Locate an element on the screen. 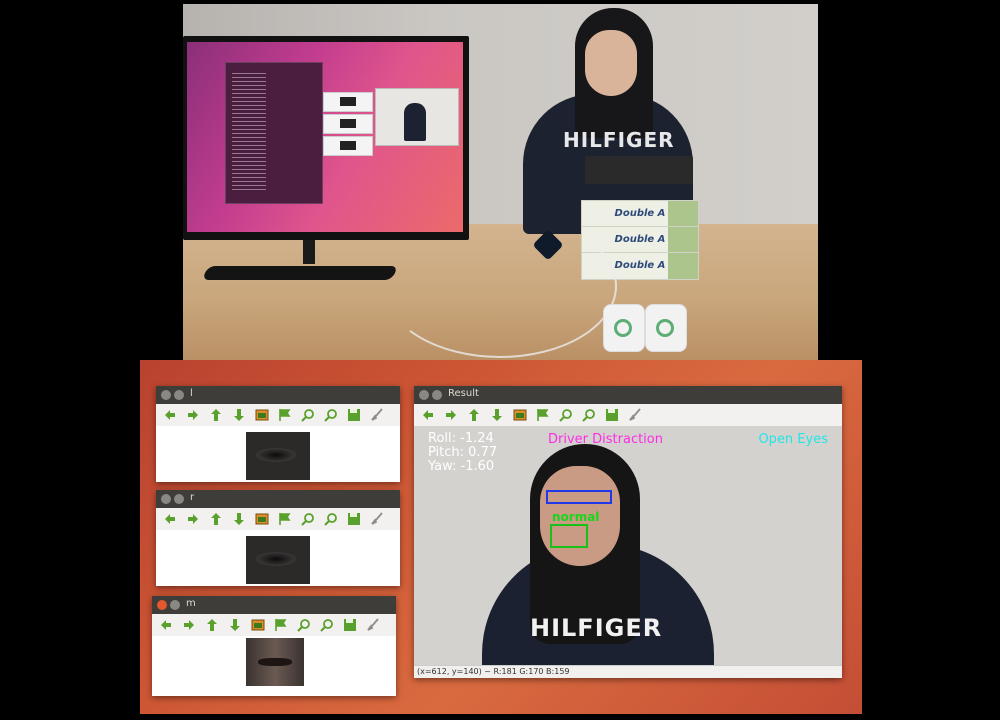 The image size is (1000, 720). monitor-terminal-window is located at coordinates (274, 133).